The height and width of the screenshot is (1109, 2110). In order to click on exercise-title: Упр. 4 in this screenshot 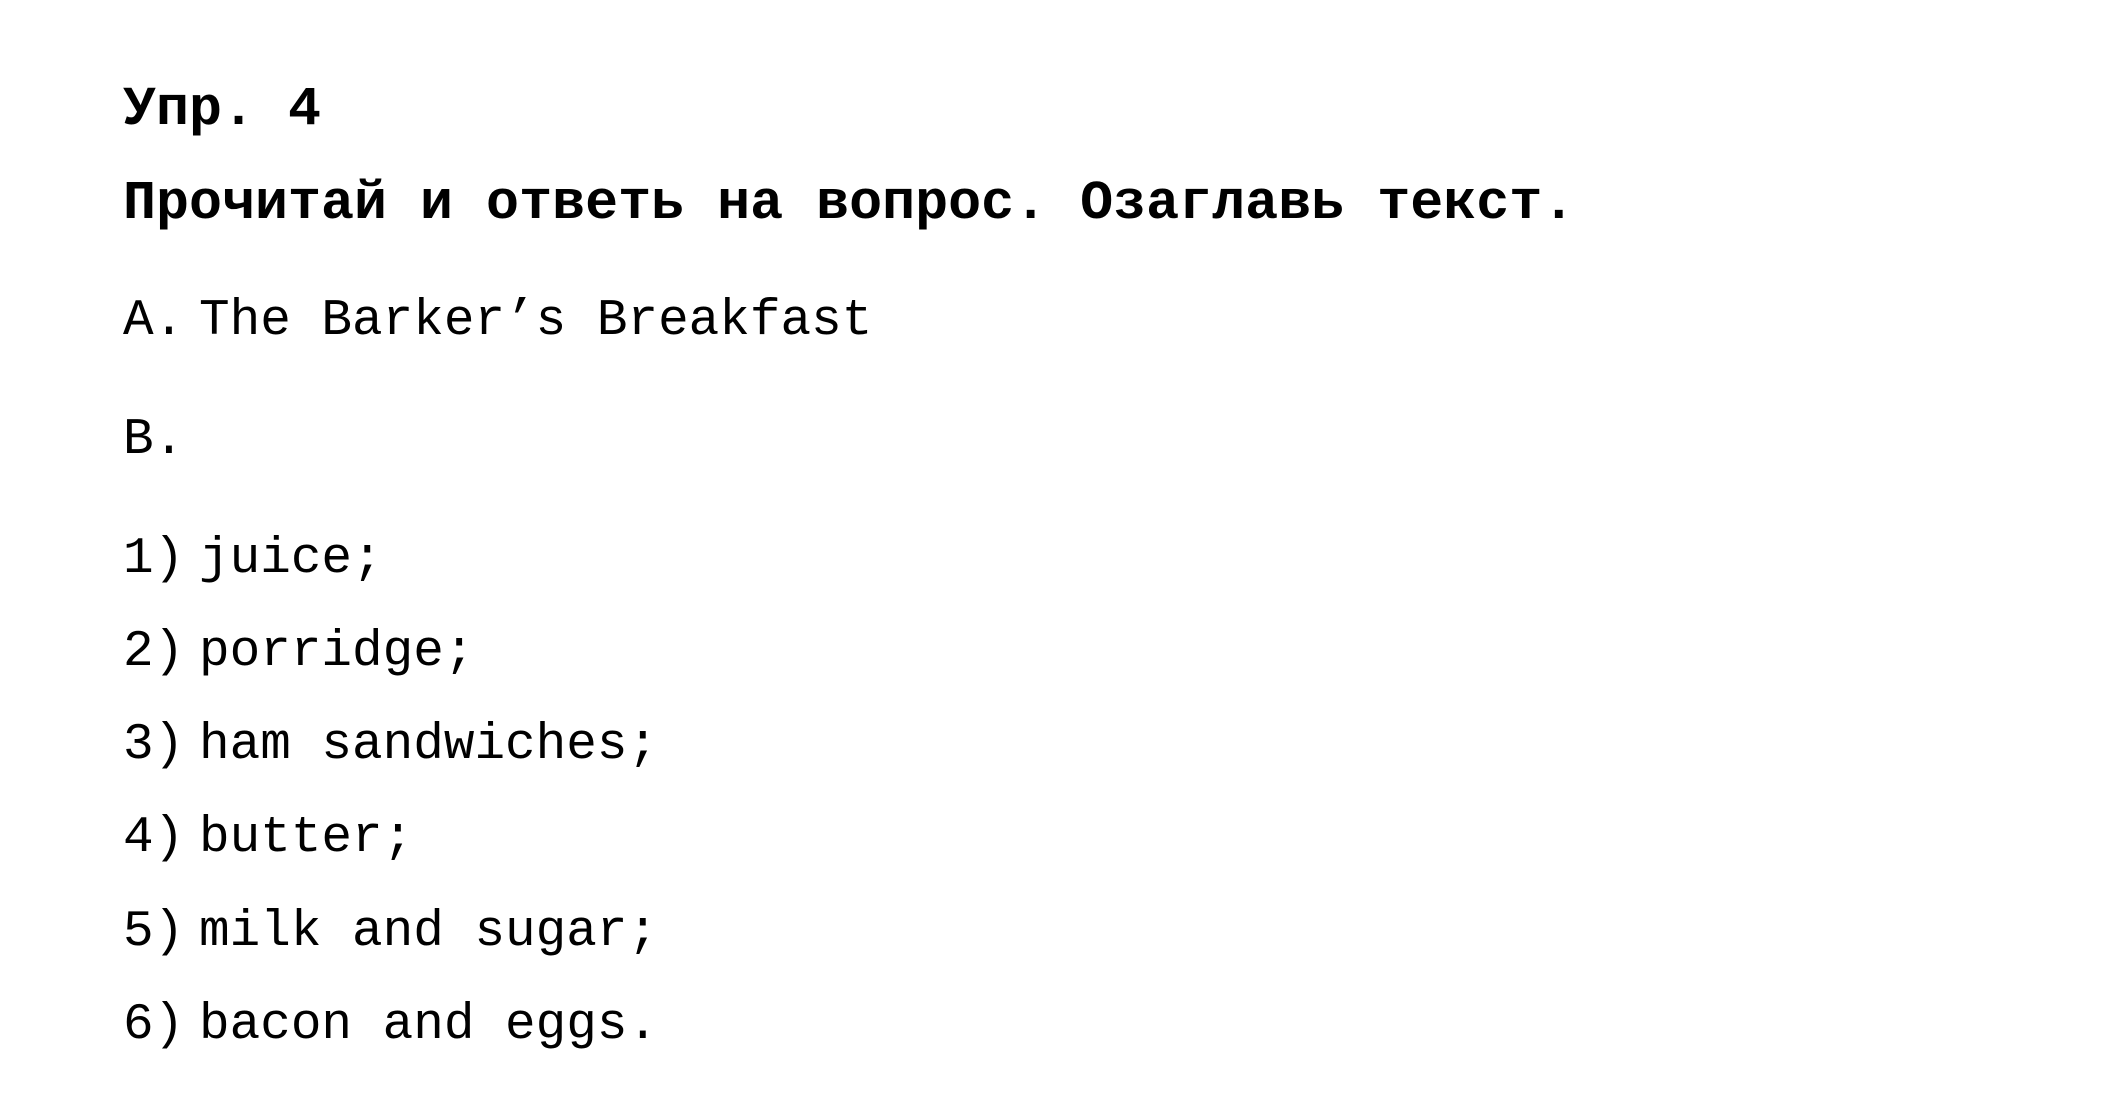, I will do `click(222, 109)`.